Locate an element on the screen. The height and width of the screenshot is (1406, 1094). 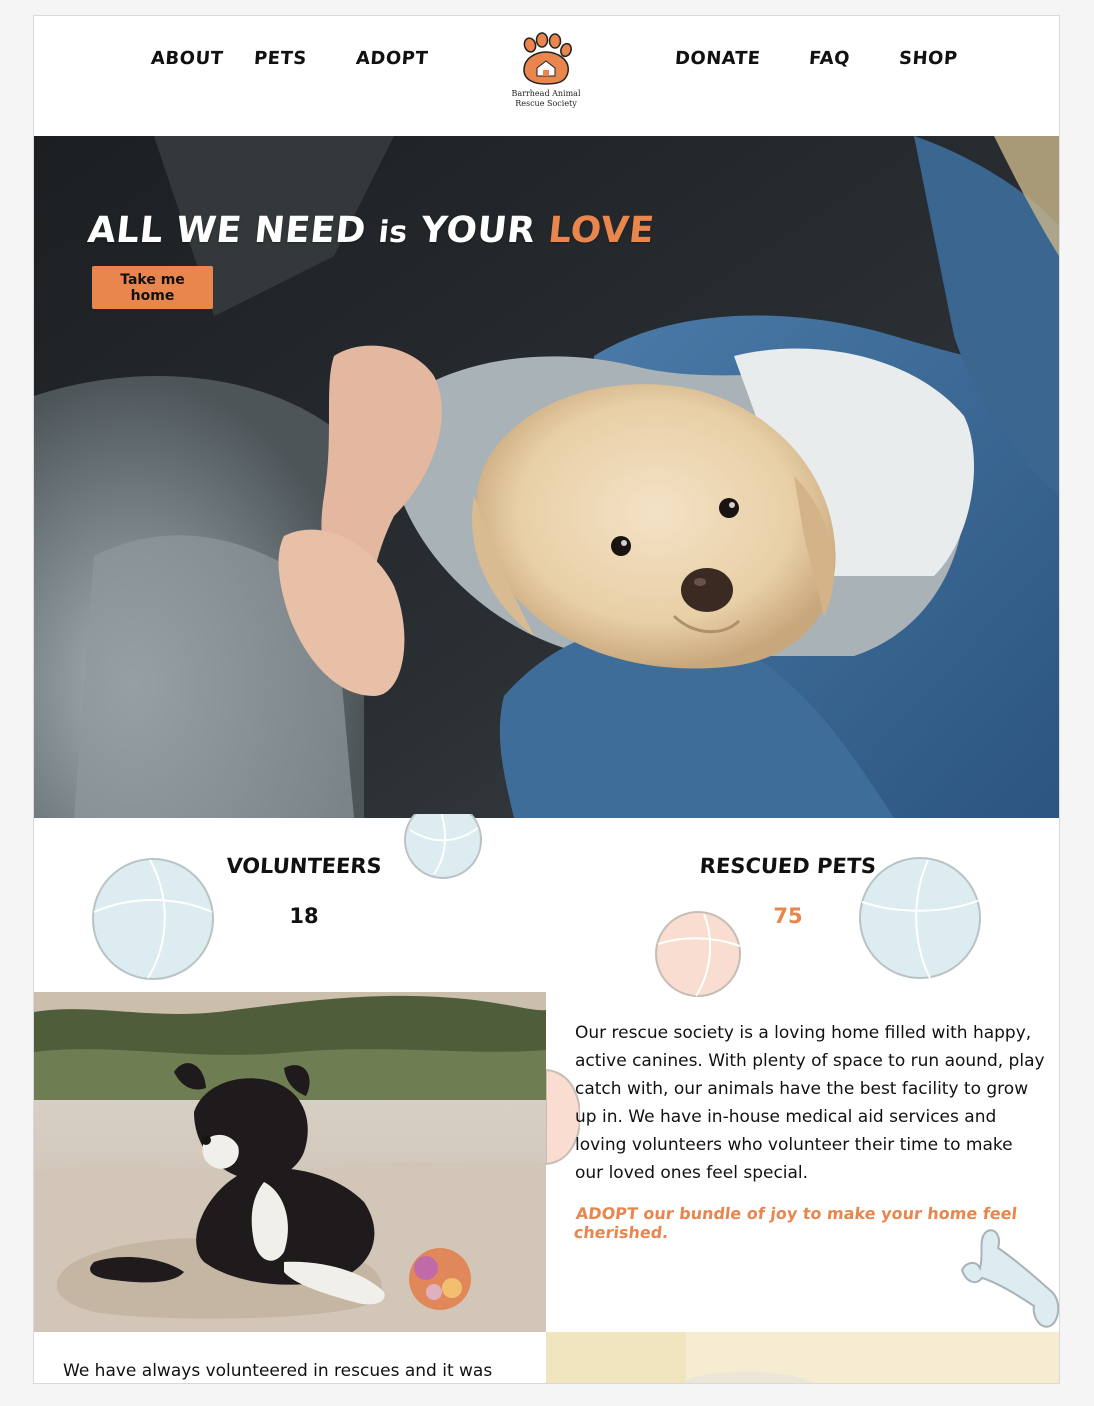
rescued-pets-count: 75 is located at coordinates (788, 916).